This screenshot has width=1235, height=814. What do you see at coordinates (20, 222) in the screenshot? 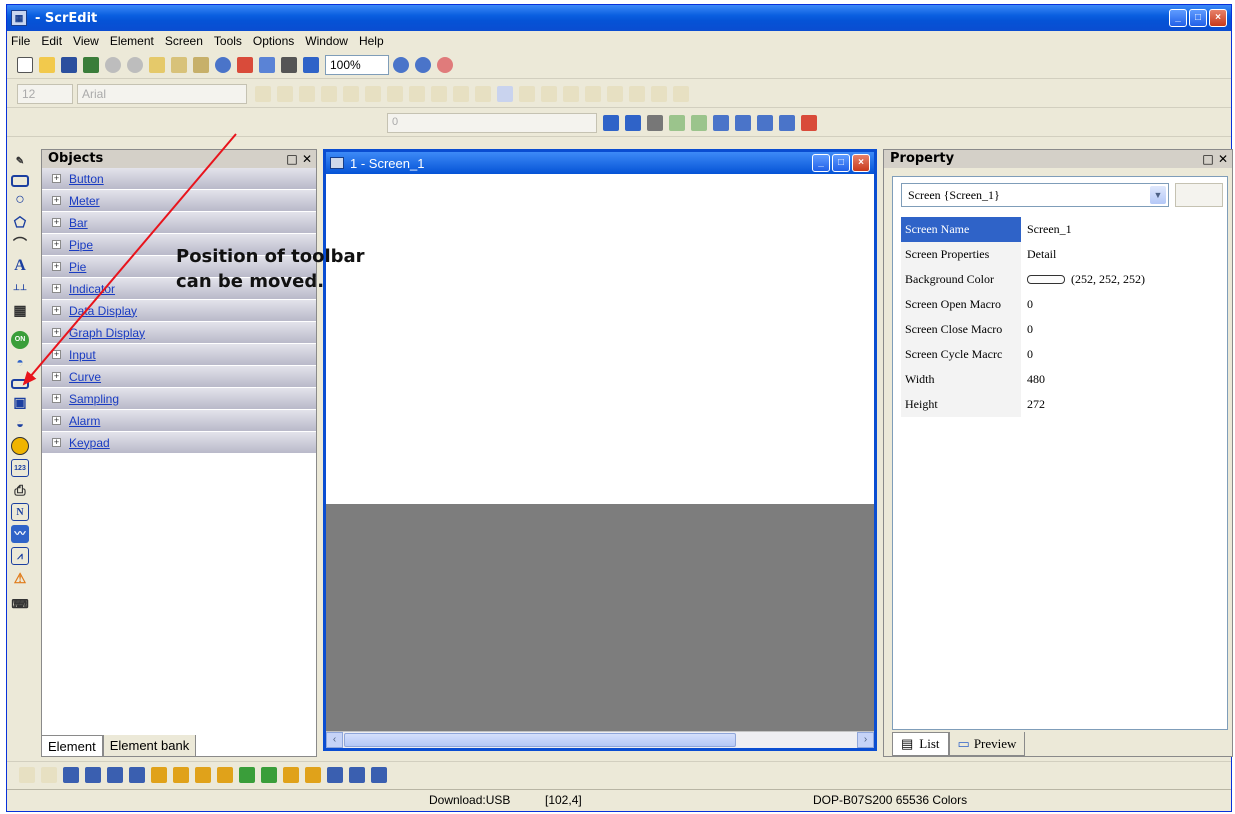
I see `polygon-icon: ⬠` at bounding box center [20, 222].